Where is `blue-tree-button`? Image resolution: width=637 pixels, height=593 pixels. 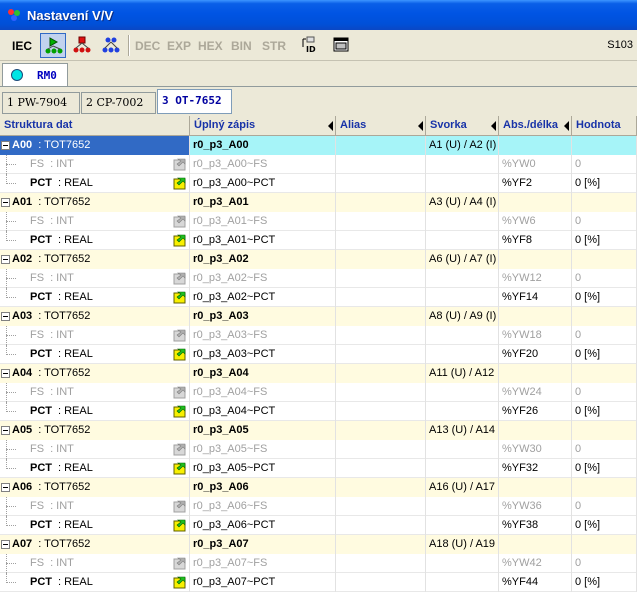 blue-tree-button is located at coordinates (111, 45).